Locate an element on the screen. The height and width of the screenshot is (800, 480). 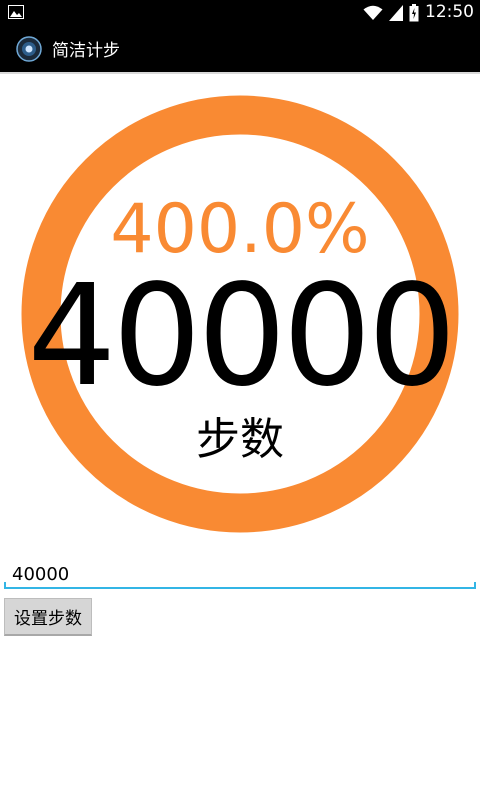
step-count-label: 步数 is located at coordinates (240, 439).